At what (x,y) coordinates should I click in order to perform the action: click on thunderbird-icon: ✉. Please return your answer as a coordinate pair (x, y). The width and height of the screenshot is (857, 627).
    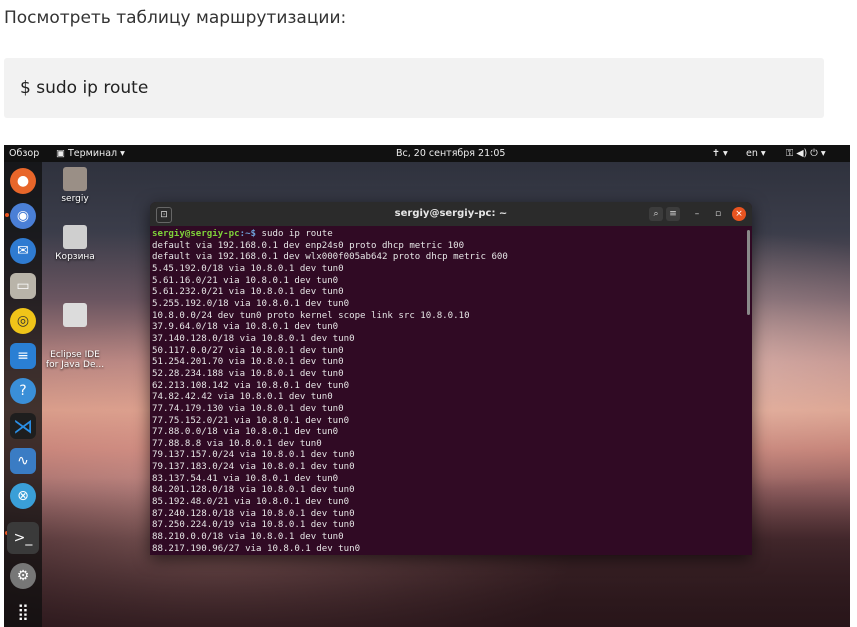
    Looking at the image, I should click on (23, 251).